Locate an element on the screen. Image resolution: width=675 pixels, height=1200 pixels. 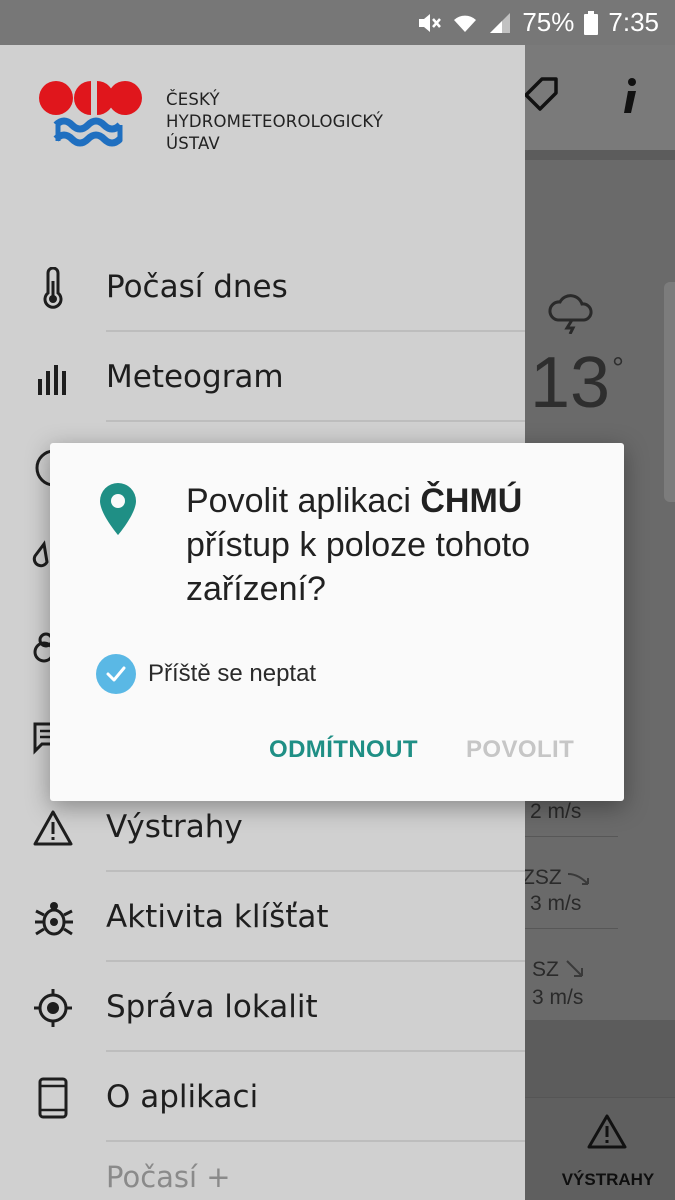
dont-ask-again-checkbox: Příště se neptat is located at coordinates (206, 674).